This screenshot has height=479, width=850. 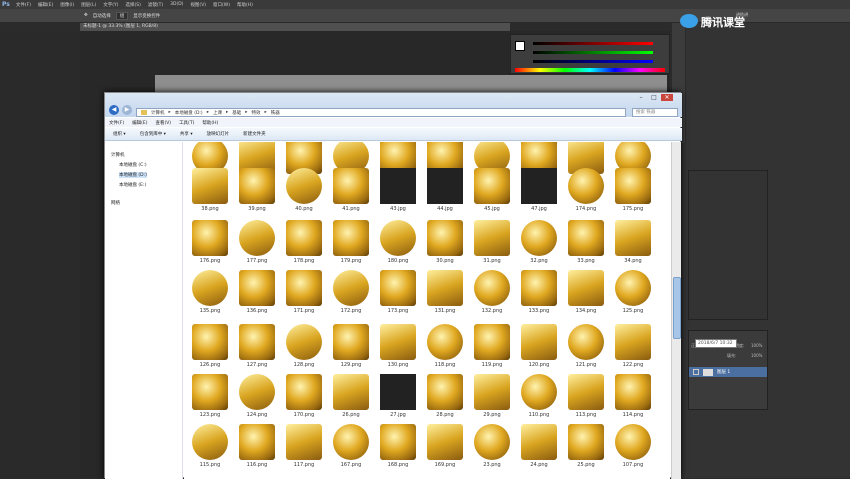 What do you see at coordinates (189, 113) in the screenshot?
I see `breadcrumb-drive-d: 本地磁盘 (D:)` at bounding box center [189, 113].